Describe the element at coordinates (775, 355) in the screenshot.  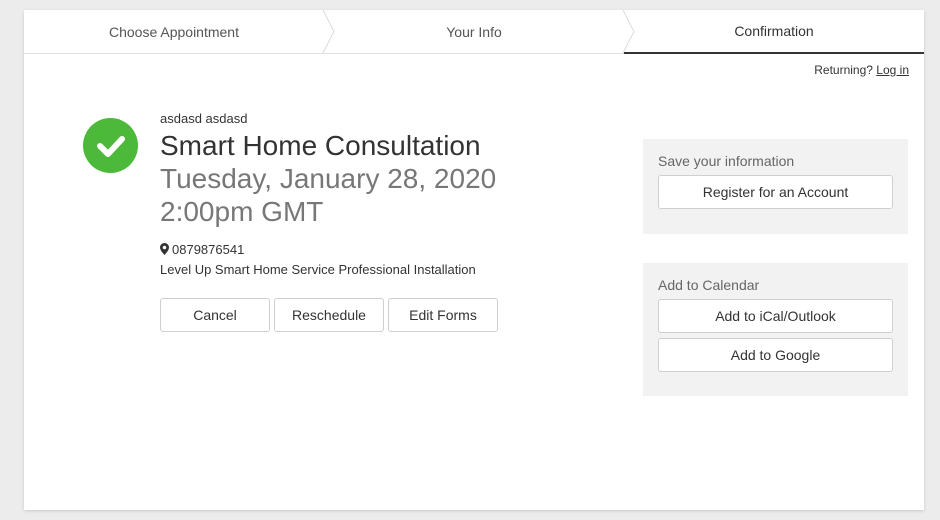
I see `add-google-button: Add to Google` at that location.